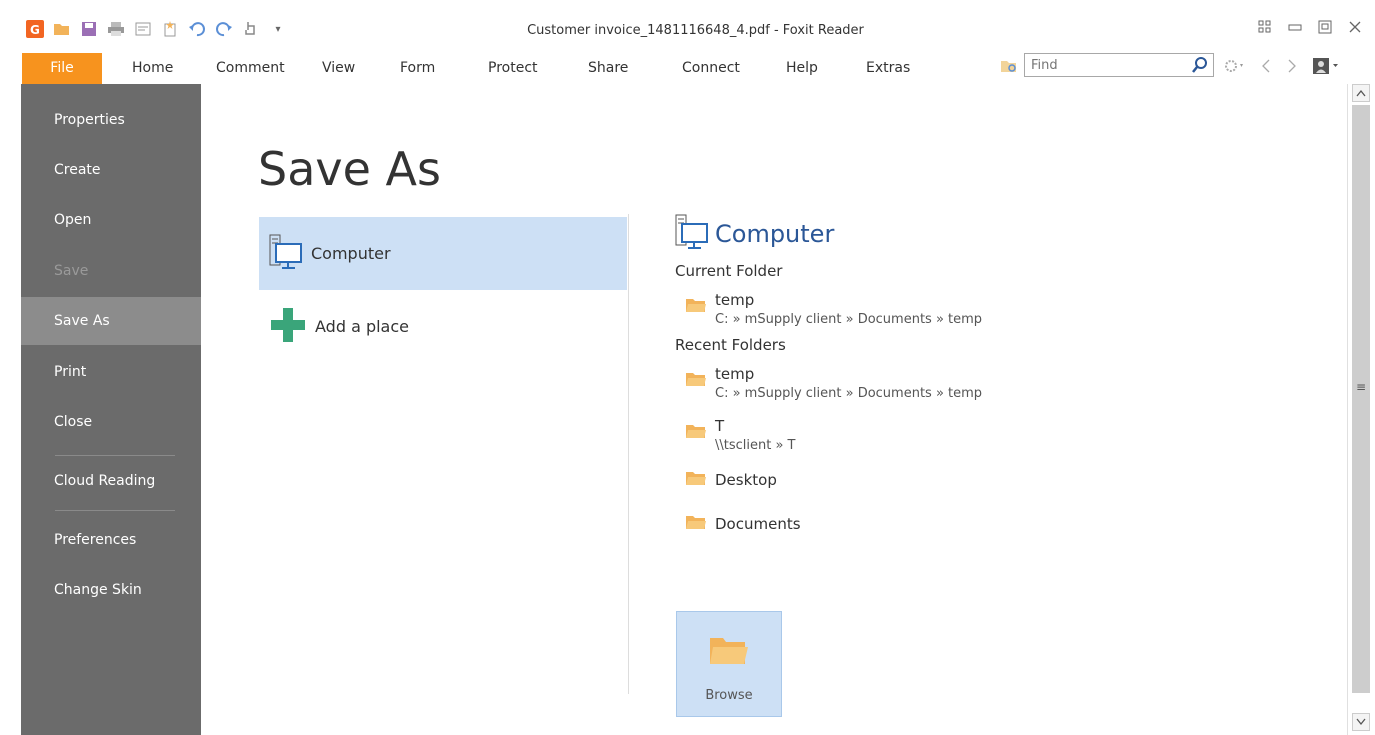  What do you see at coordinates (930, 524) in the screenshot?
I see `recent-folder-item: Documents` at bounding box center [930, 524].